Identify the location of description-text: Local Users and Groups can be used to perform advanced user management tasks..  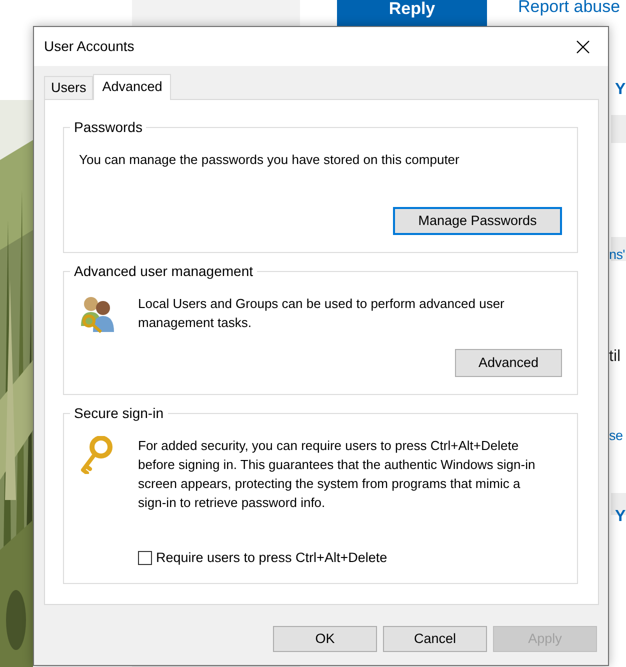
(322, 313).